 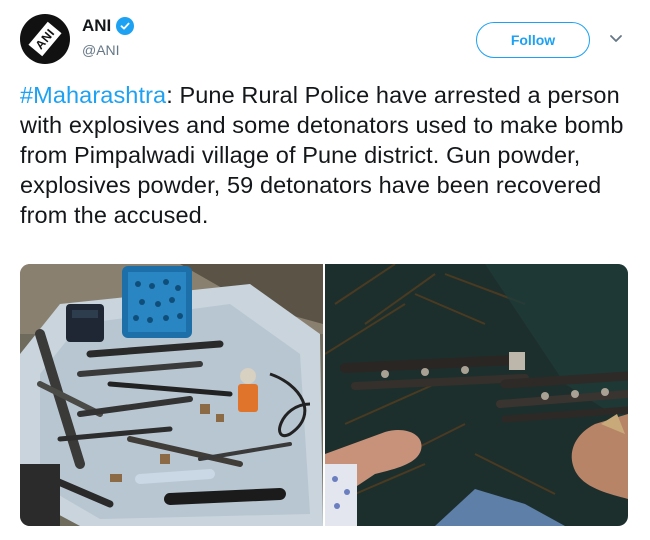 What do you see at coordinates (533, 40) in the screenshot?
I see `follow-button: Follow` at bounding box center [533, 40].